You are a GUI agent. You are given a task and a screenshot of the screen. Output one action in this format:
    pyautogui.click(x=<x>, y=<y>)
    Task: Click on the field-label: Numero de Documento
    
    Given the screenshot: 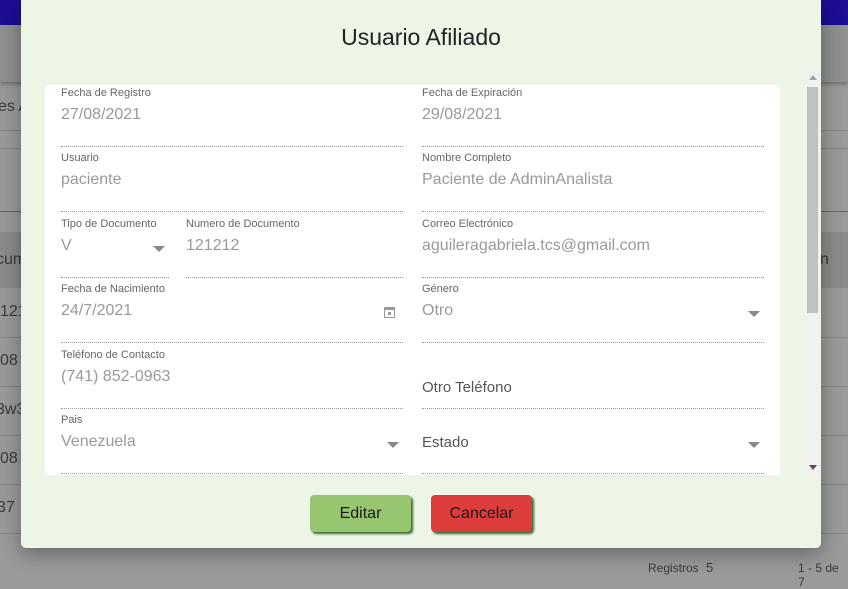 What is the action you would take?
    pyautogui.click(x=243, y=224)
    